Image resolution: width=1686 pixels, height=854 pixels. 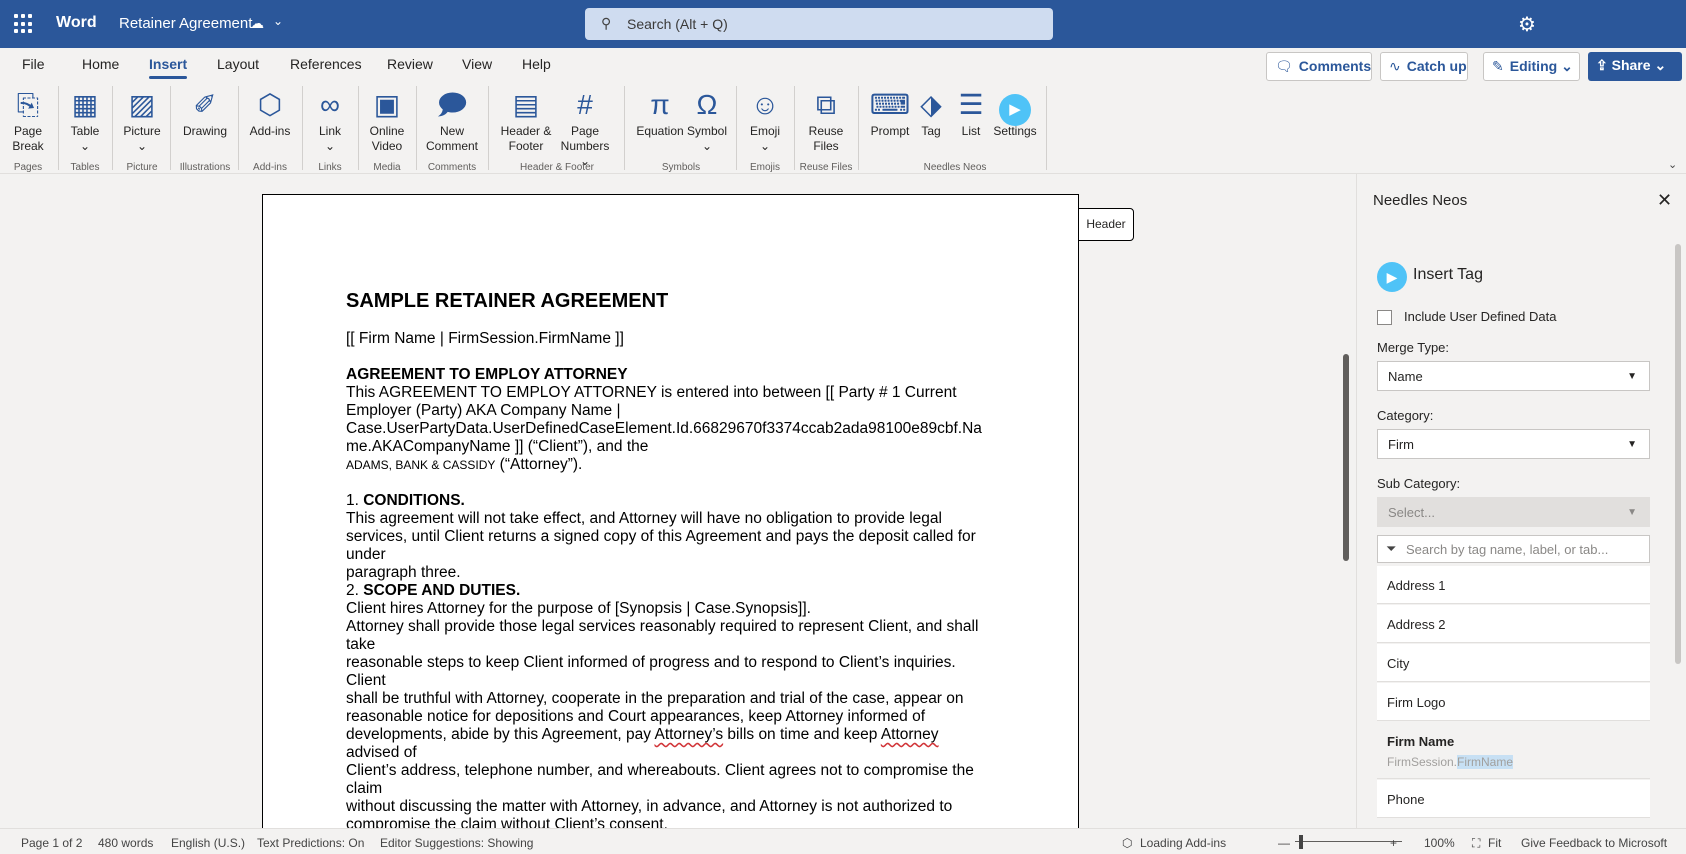 I want to click on pane-scrollbar, so click(x=1678, y=529).